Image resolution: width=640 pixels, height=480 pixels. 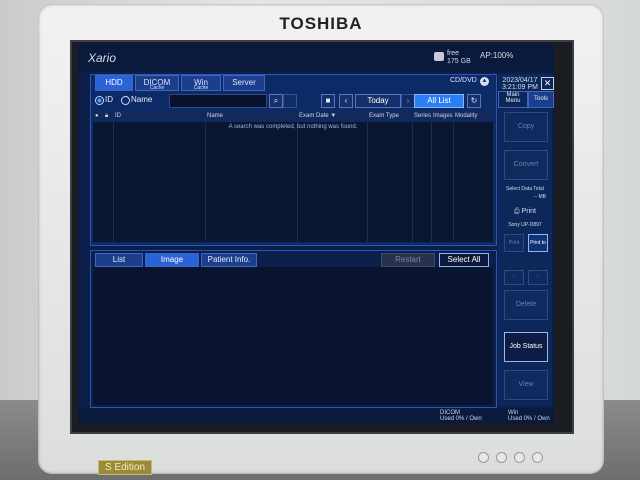 What do you see at coordinates (518, 211) in the screenshot?
I see `printer-icon: ⎙` at bounding box center [518, 211].